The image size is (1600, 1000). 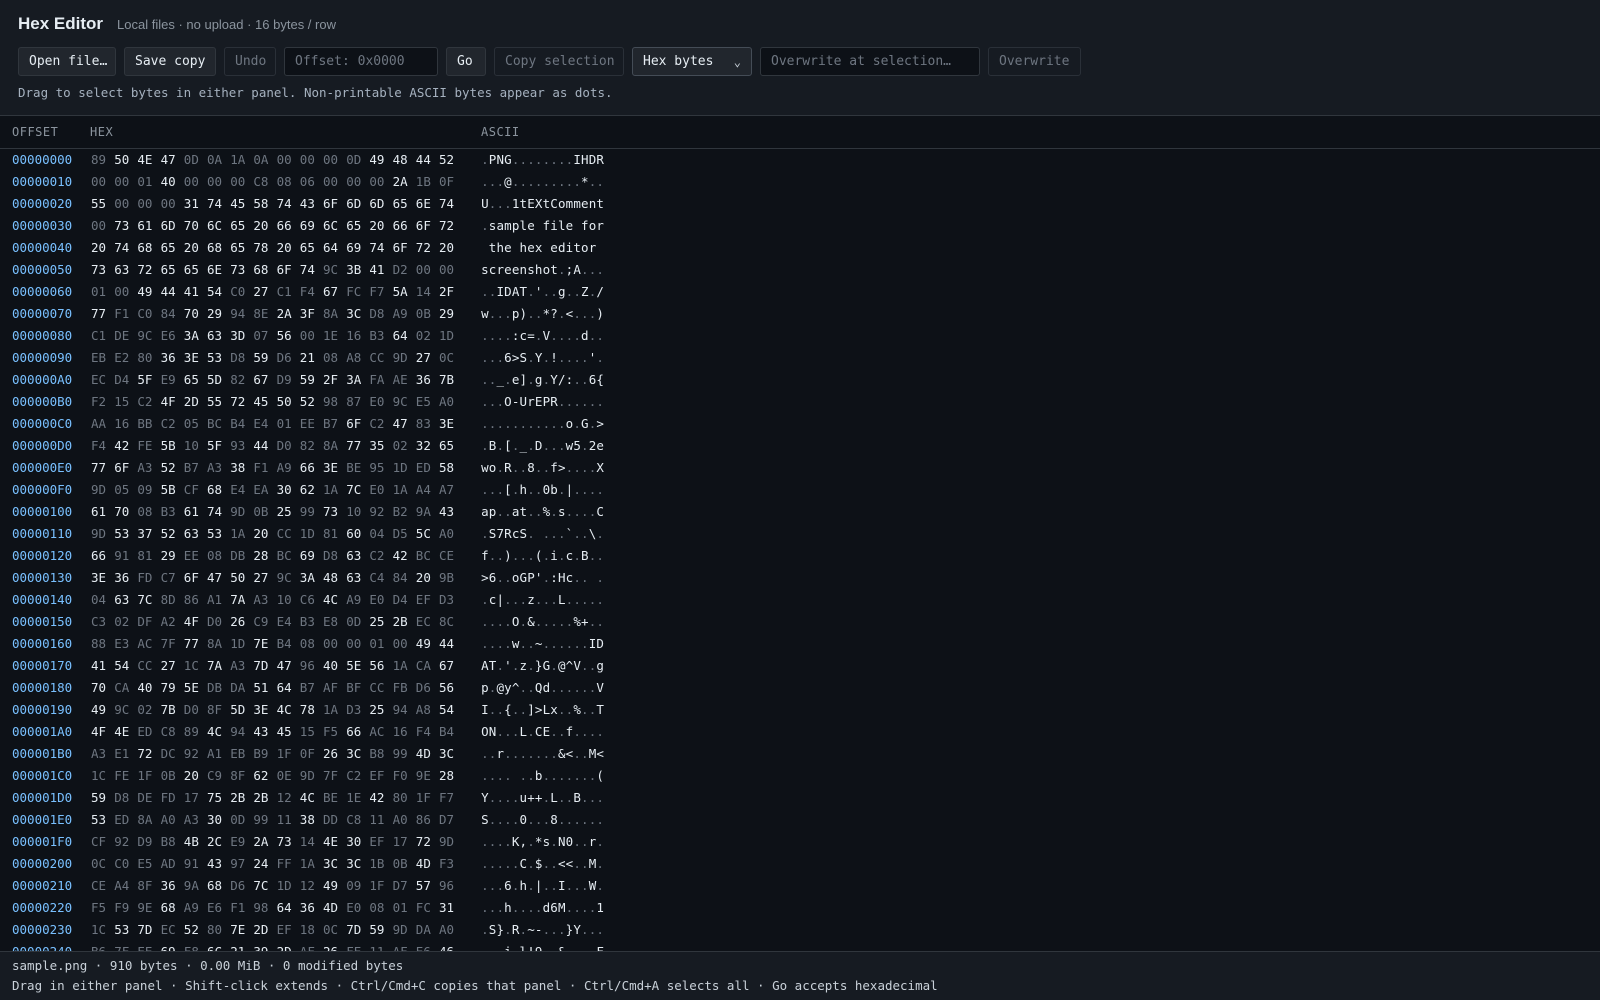 What do you see at coordinates (263, 688) in the screenshot?
I see `hex-byte: 51` at bounding box center [263, 688].